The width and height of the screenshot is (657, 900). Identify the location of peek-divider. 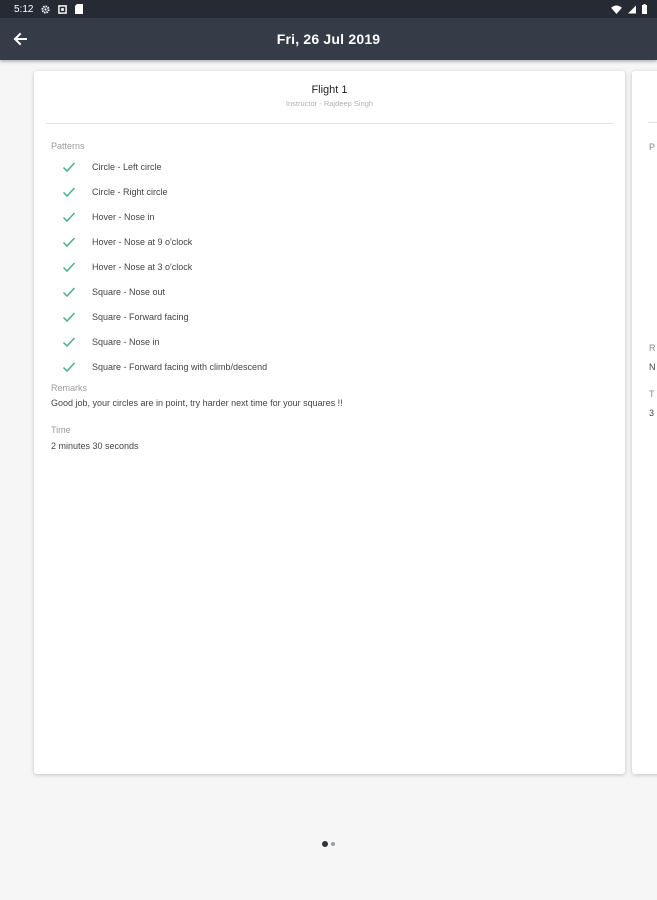
(652, 122).